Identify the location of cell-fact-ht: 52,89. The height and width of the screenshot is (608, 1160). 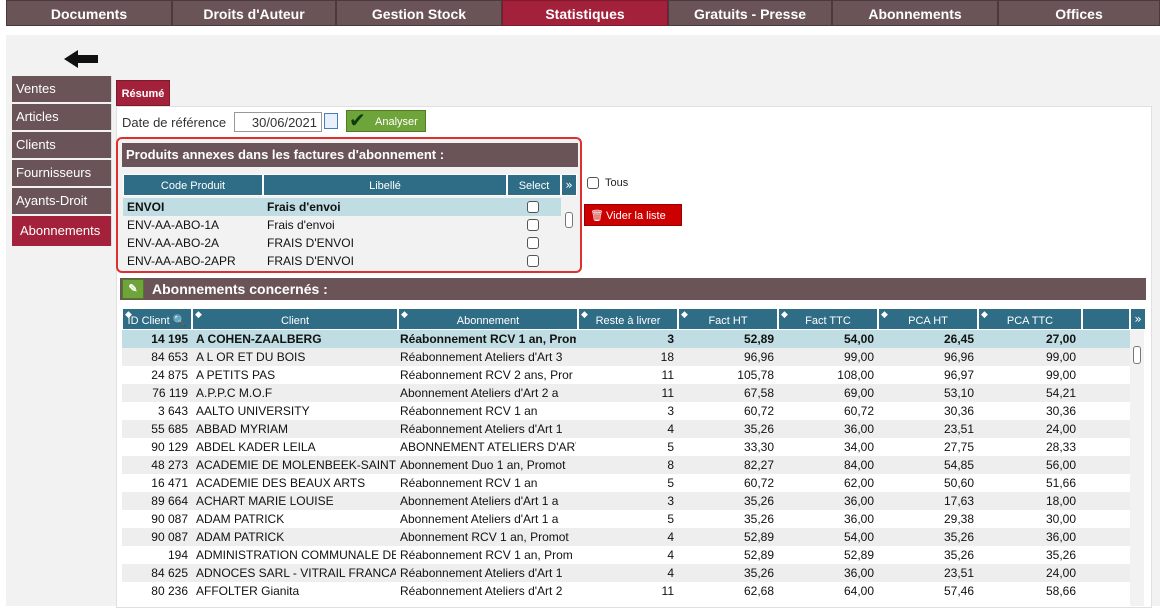
(758, 339).